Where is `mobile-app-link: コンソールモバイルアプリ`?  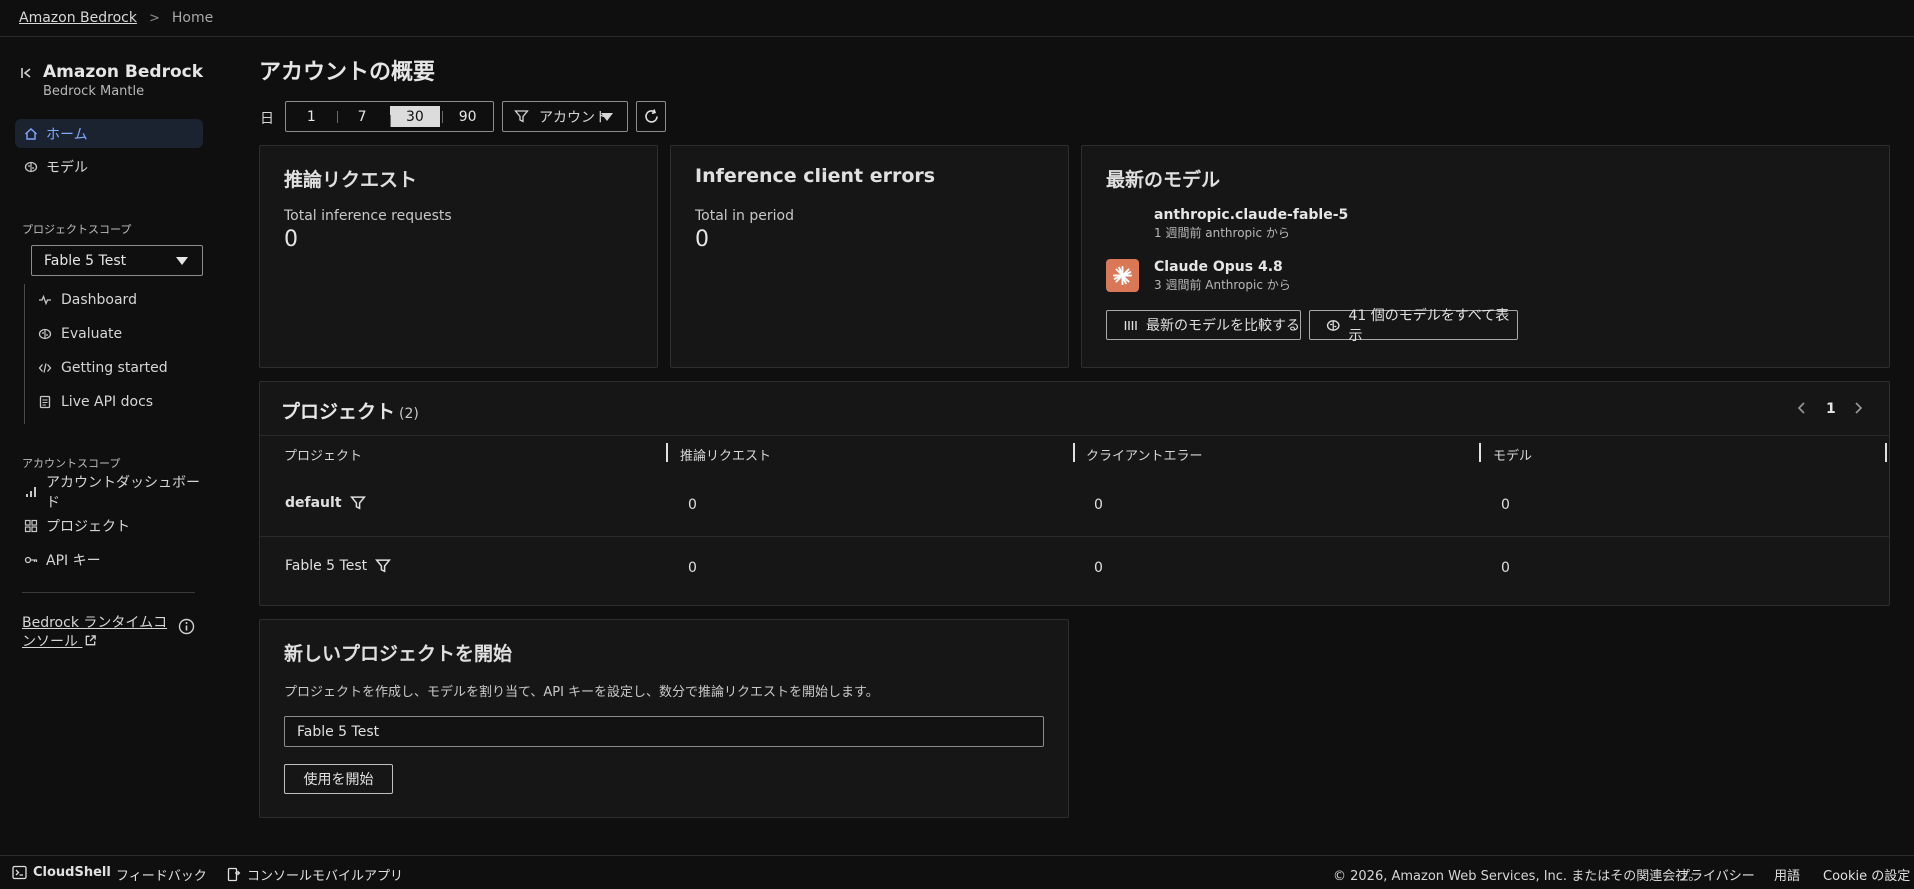
mobile-app-link: コンソールモバイルアプリ is located at coordinates (314, 874).